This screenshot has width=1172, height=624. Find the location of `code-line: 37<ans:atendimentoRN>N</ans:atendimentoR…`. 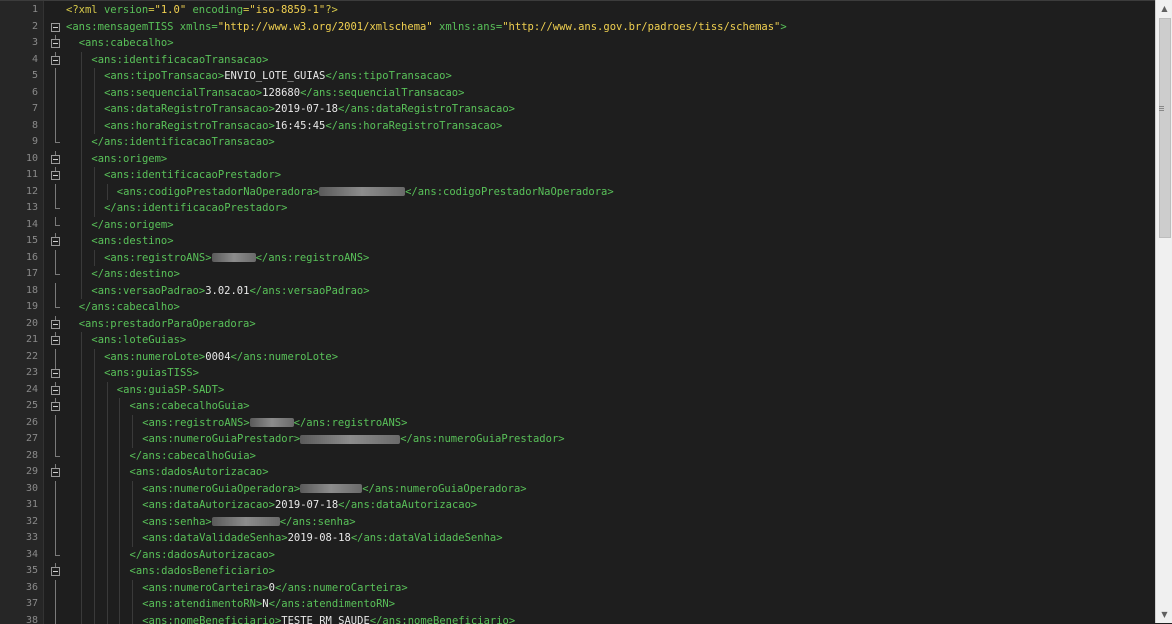

code-line: 37<ans:atendimentoRN>N</ans:atendimentoR… is located at coordinates (577, 604).